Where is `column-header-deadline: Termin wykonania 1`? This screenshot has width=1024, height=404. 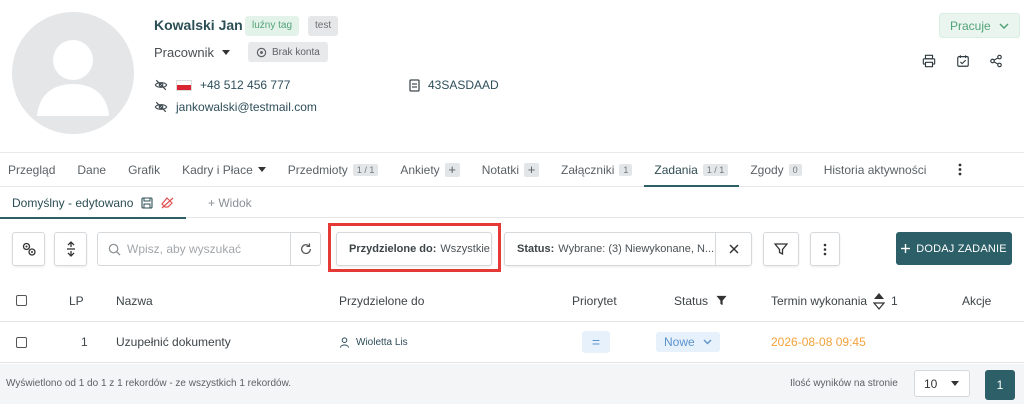 column-header-deadline: Termin wykonania 1 is located at coordinates (834, 300).